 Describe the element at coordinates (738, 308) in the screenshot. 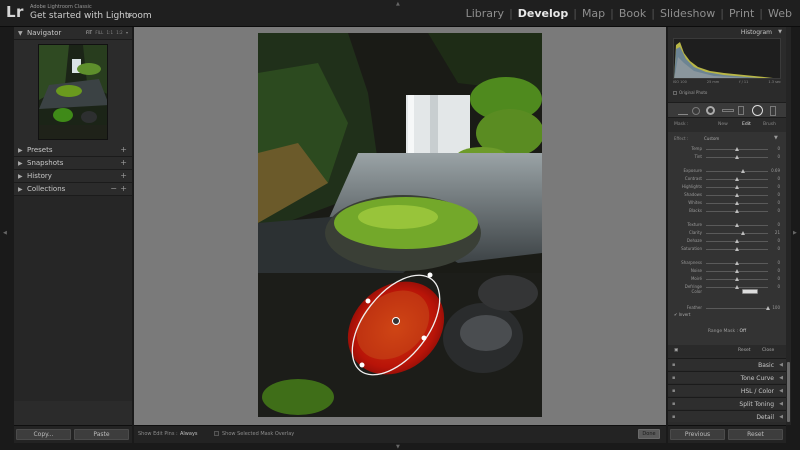

I see `feather-track` at that location.